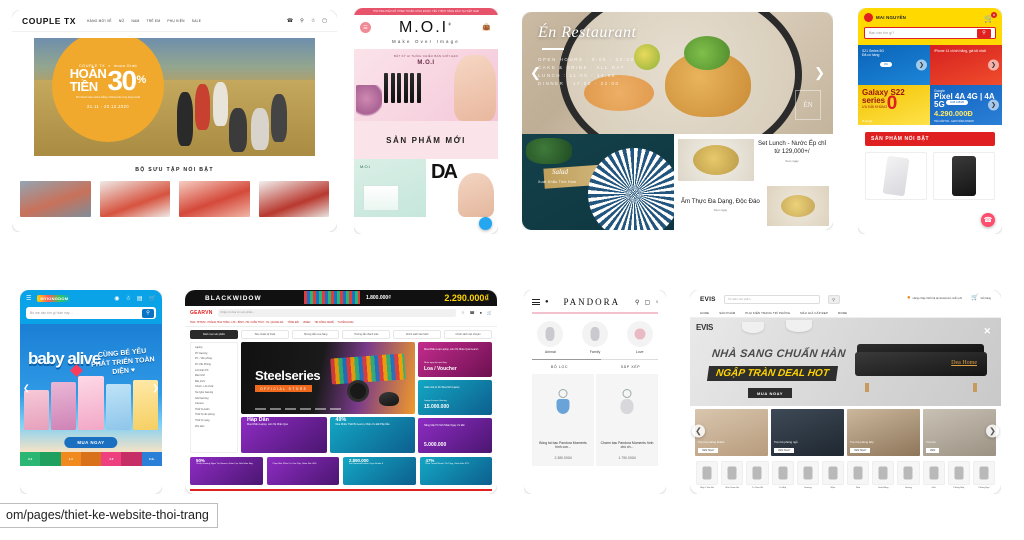  I want to click on hero-banner: Steelseries OFFICIAL STORE, so click(328, 378).